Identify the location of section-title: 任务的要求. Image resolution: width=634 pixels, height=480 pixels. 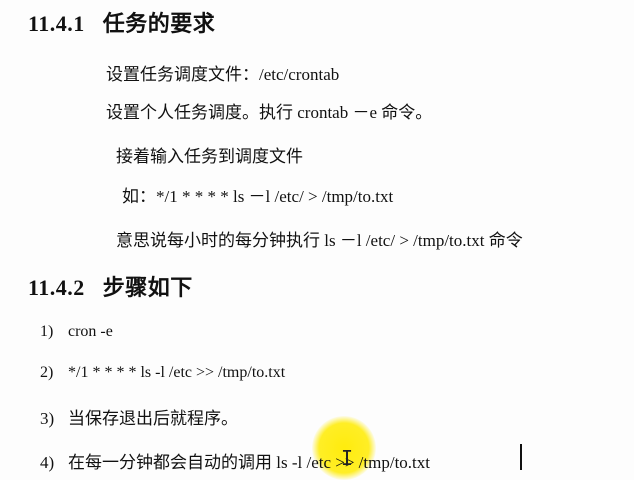
(159, 23).